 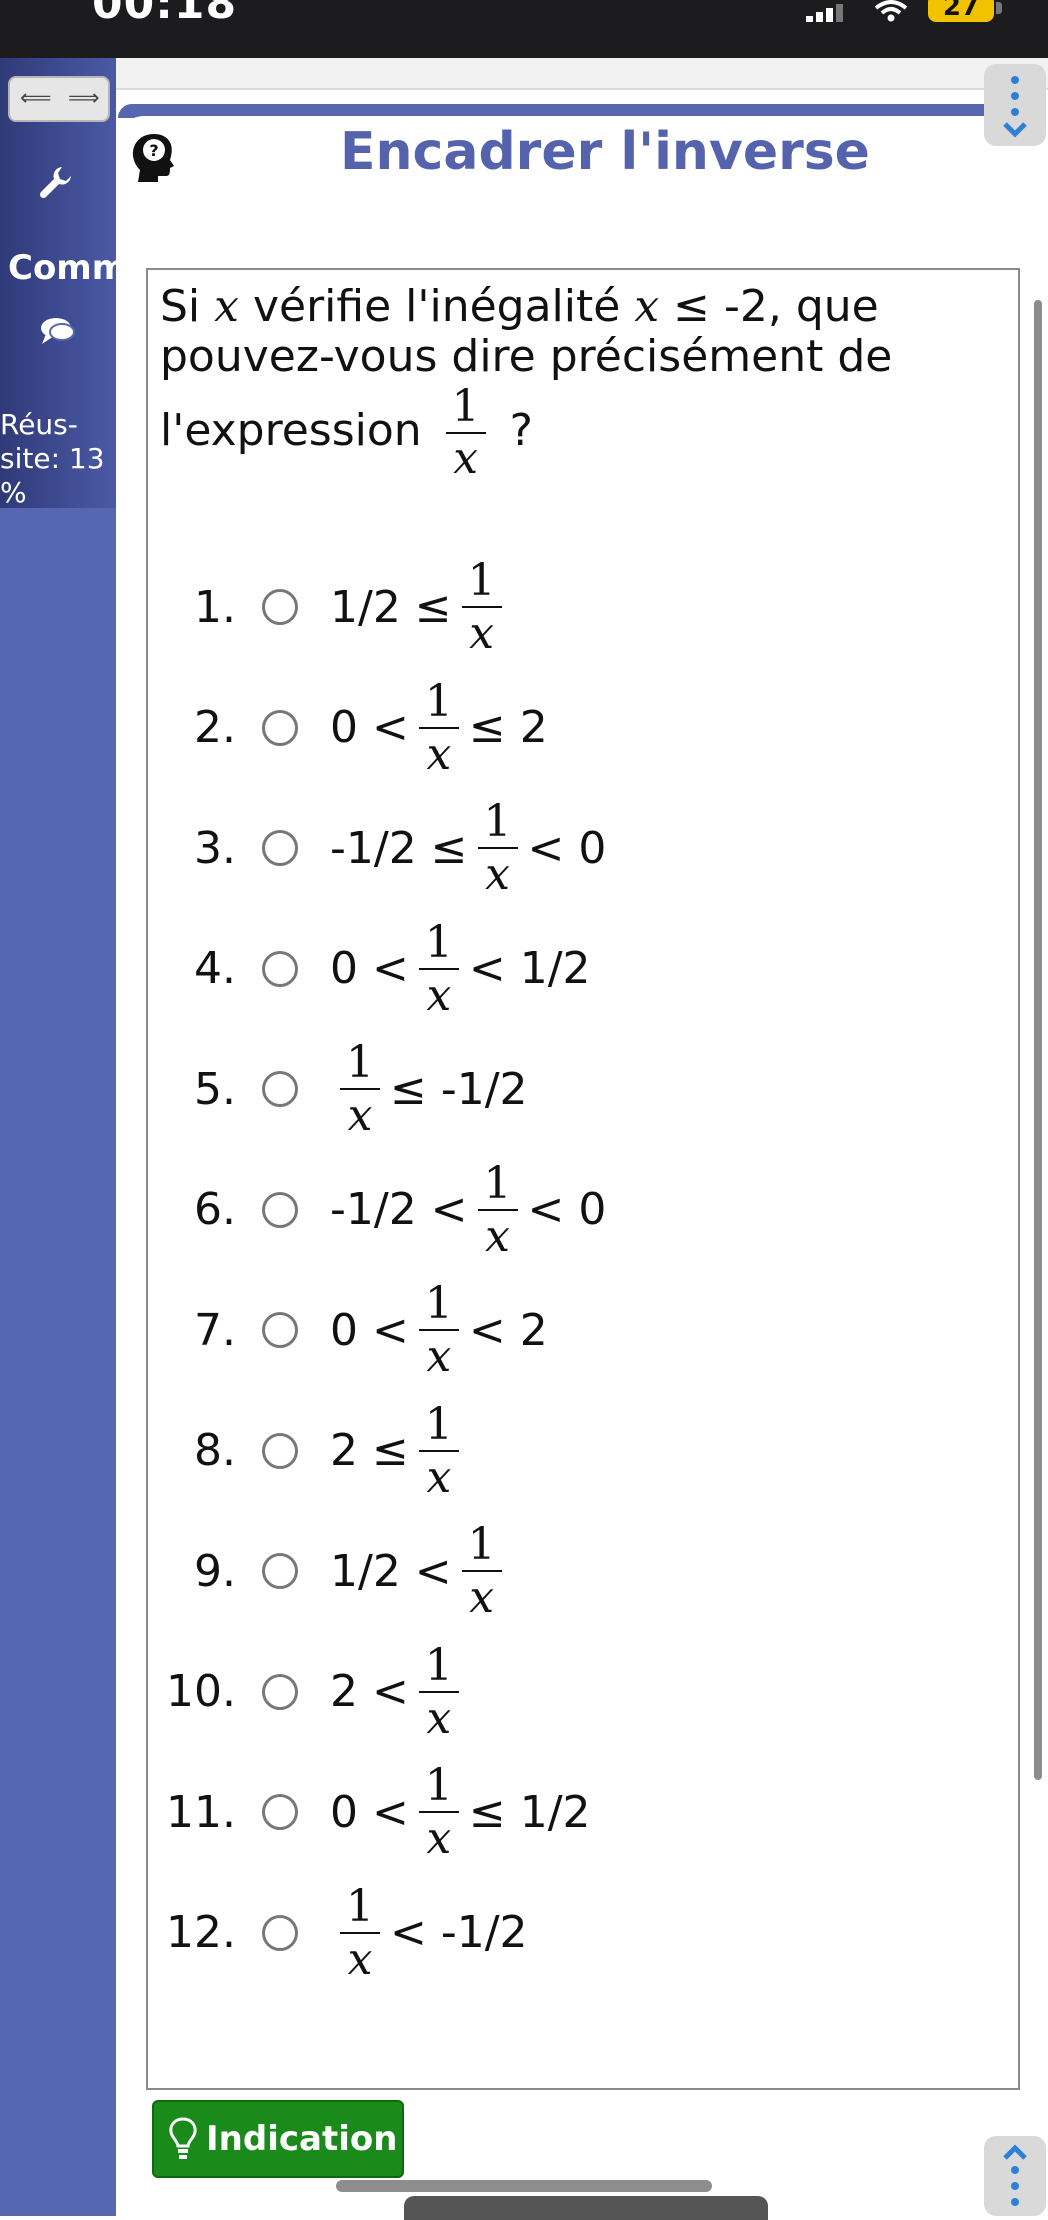 What do you see at coordinates (508, 727) in the screenshot?
I see `option-right-text: ≤ 2` at bounding box center [508, 727].